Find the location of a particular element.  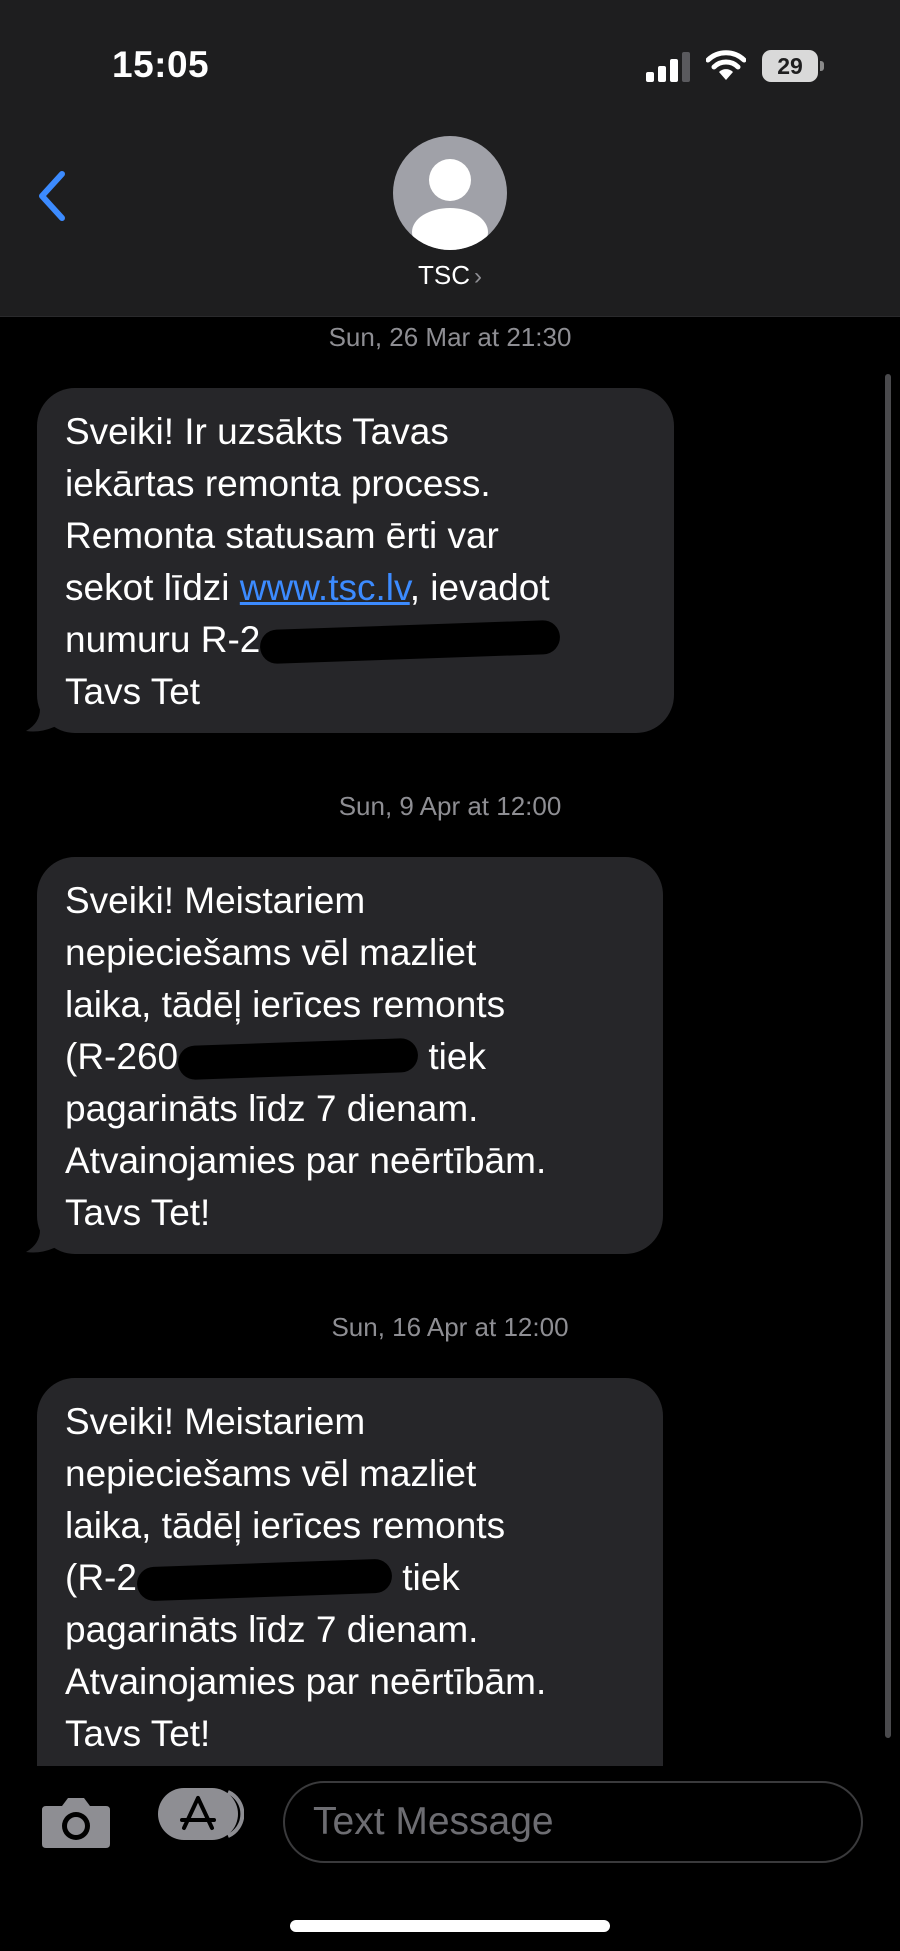

message-input is located at coordinates (573, 1822).